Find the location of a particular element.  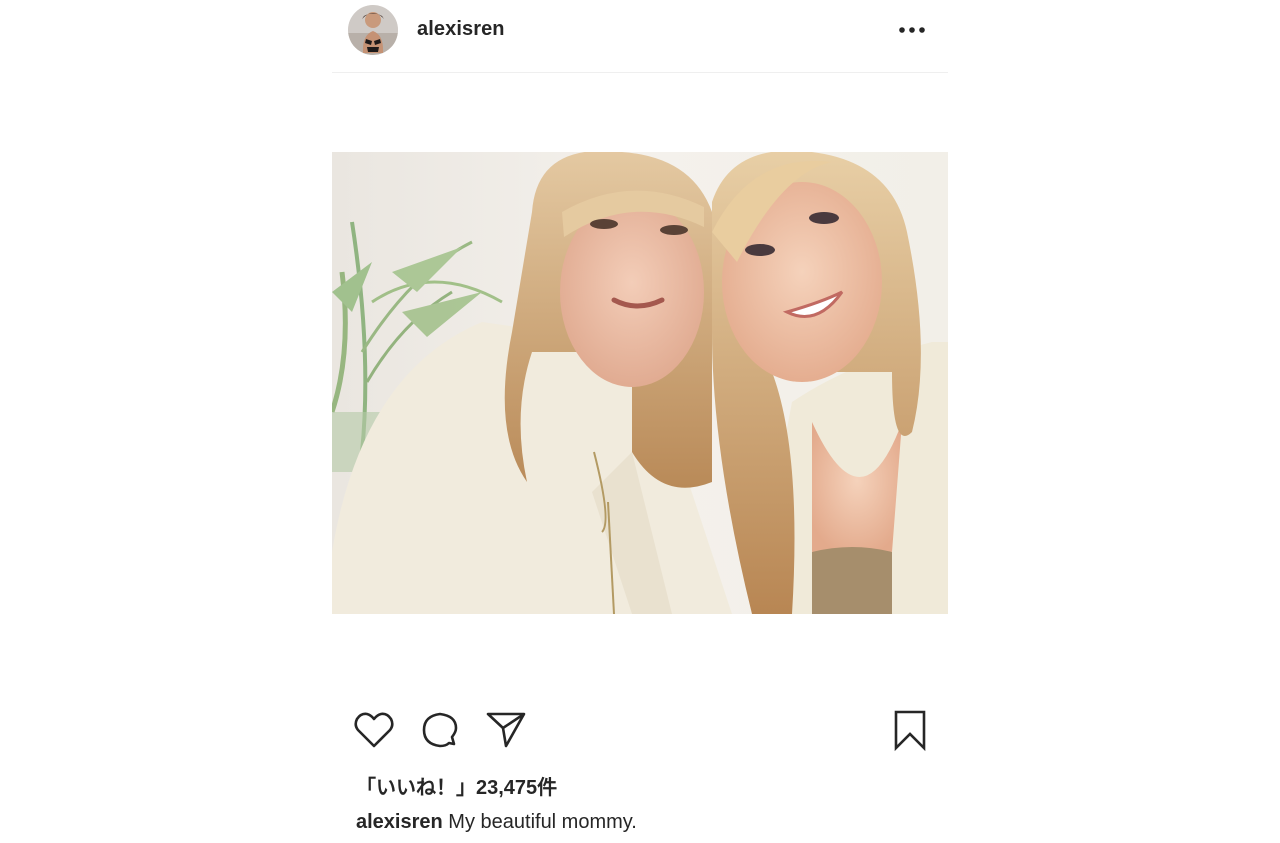

more-horizontal-icon is located at coordinates (912, 30).